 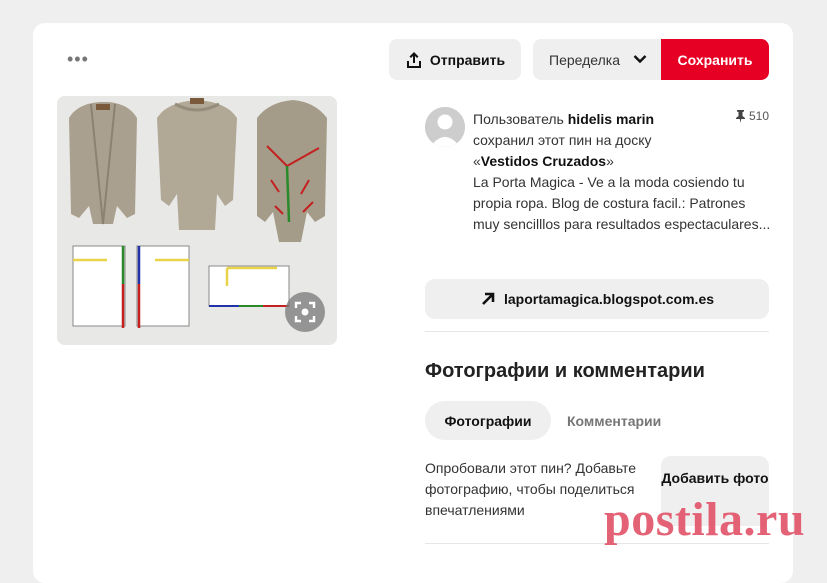 I want to click on arrow-up-right-icon, so click(x=488, y=298).